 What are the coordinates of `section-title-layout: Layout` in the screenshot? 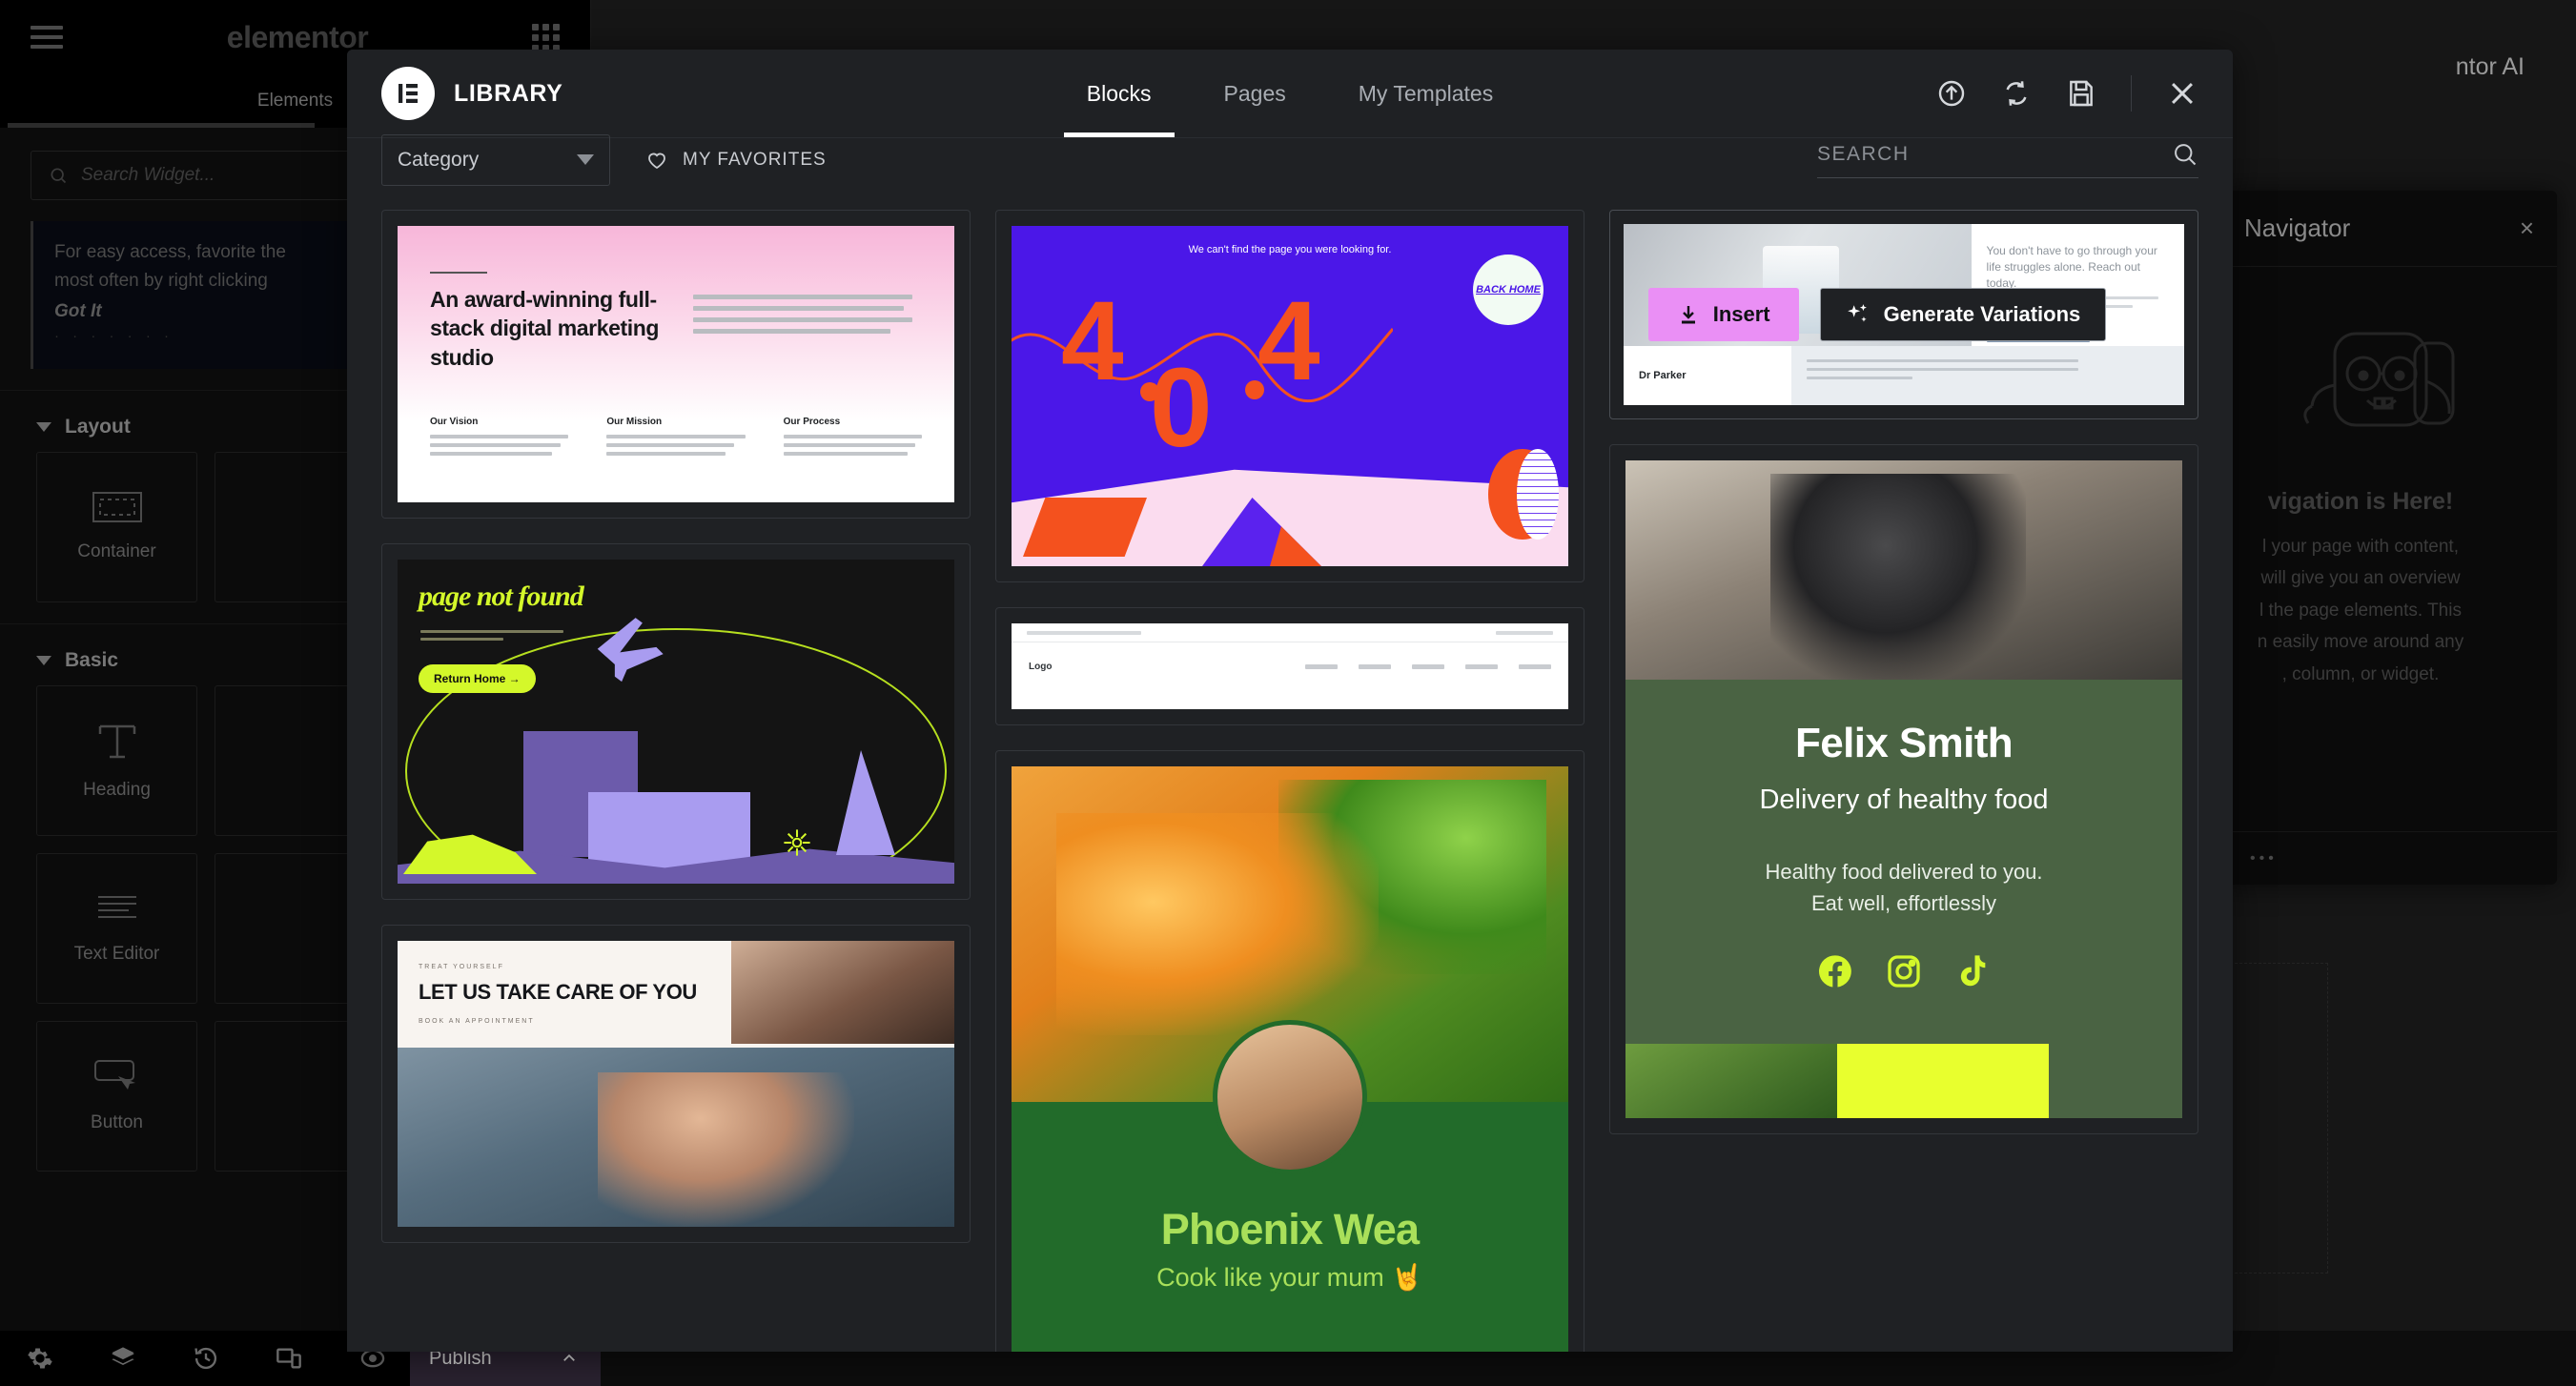 It's located at (98, 427).